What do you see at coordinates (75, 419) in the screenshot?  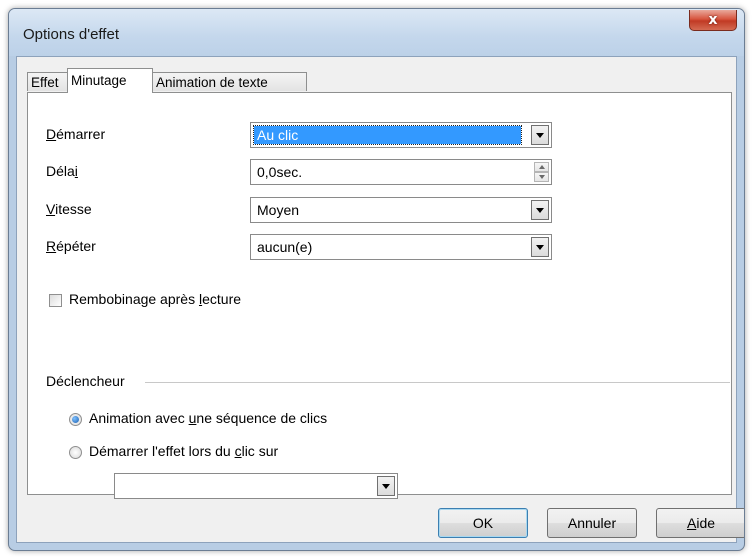 I see `trigger-click-sequence-radio` at bounding box center [75, 419].